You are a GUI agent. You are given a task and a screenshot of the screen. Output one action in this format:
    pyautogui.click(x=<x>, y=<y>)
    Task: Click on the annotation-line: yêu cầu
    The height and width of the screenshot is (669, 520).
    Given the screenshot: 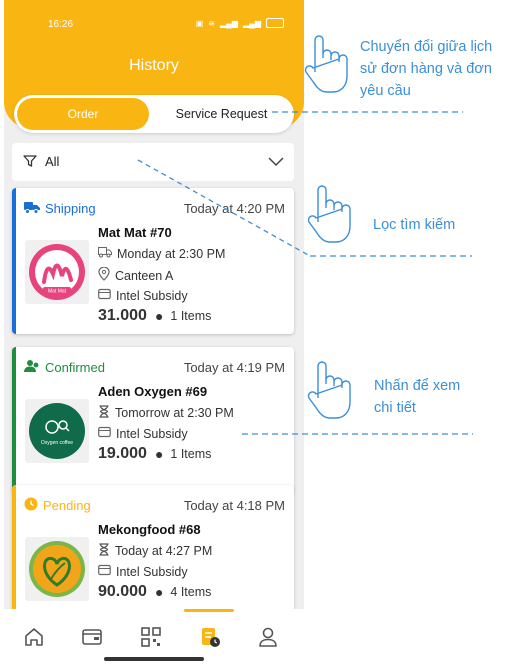 What is the action you would take?
    pyautogui.click(x=385, y=91)
    